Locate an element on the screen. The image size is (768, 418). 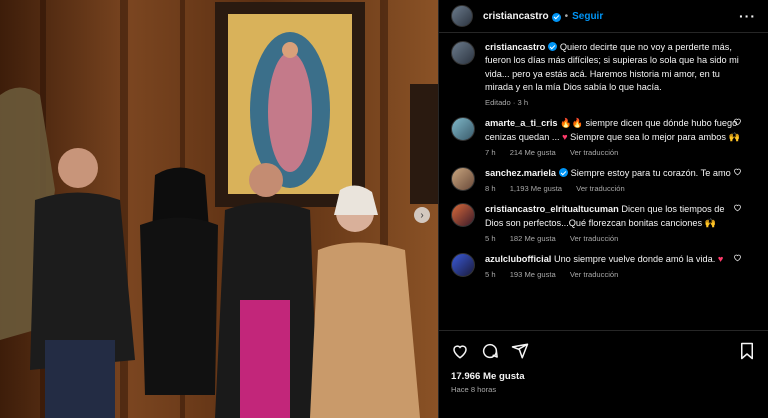
comment-text: Siempre estoy para tu corazón. Te amo is located at coordinates (650, 173).